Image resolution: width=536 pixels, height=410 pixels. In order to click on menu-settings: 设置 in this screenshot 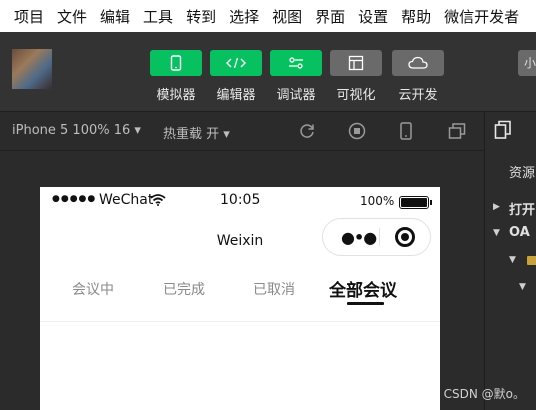, I will do `click(373, 16)`.